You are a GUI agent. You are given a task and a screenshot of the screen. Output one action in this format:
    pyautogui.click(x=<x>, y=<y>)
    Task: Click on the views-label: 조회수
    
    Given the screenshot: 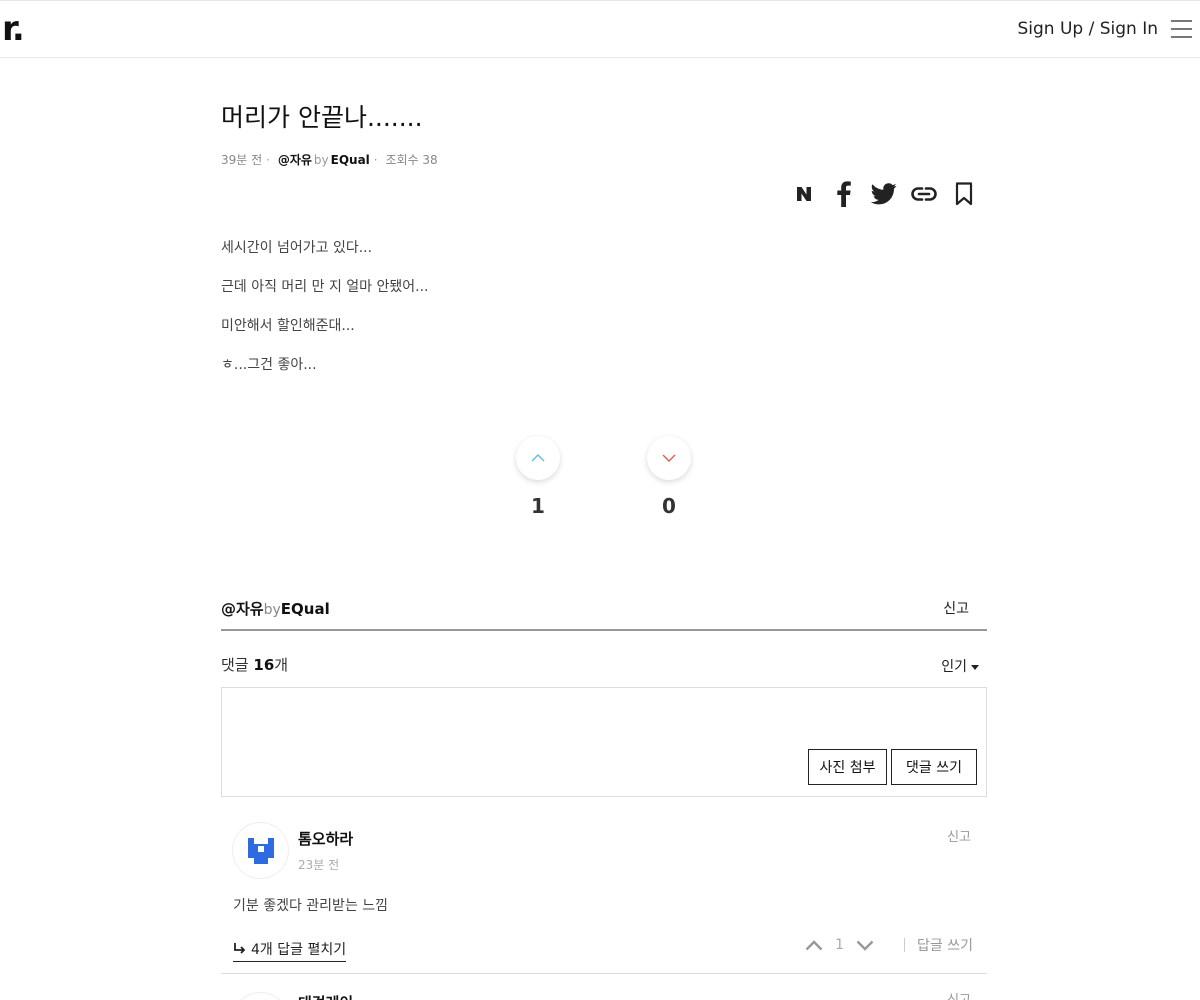 What is the action you would take?
    pyautogui.click(x=402, y=160)
    